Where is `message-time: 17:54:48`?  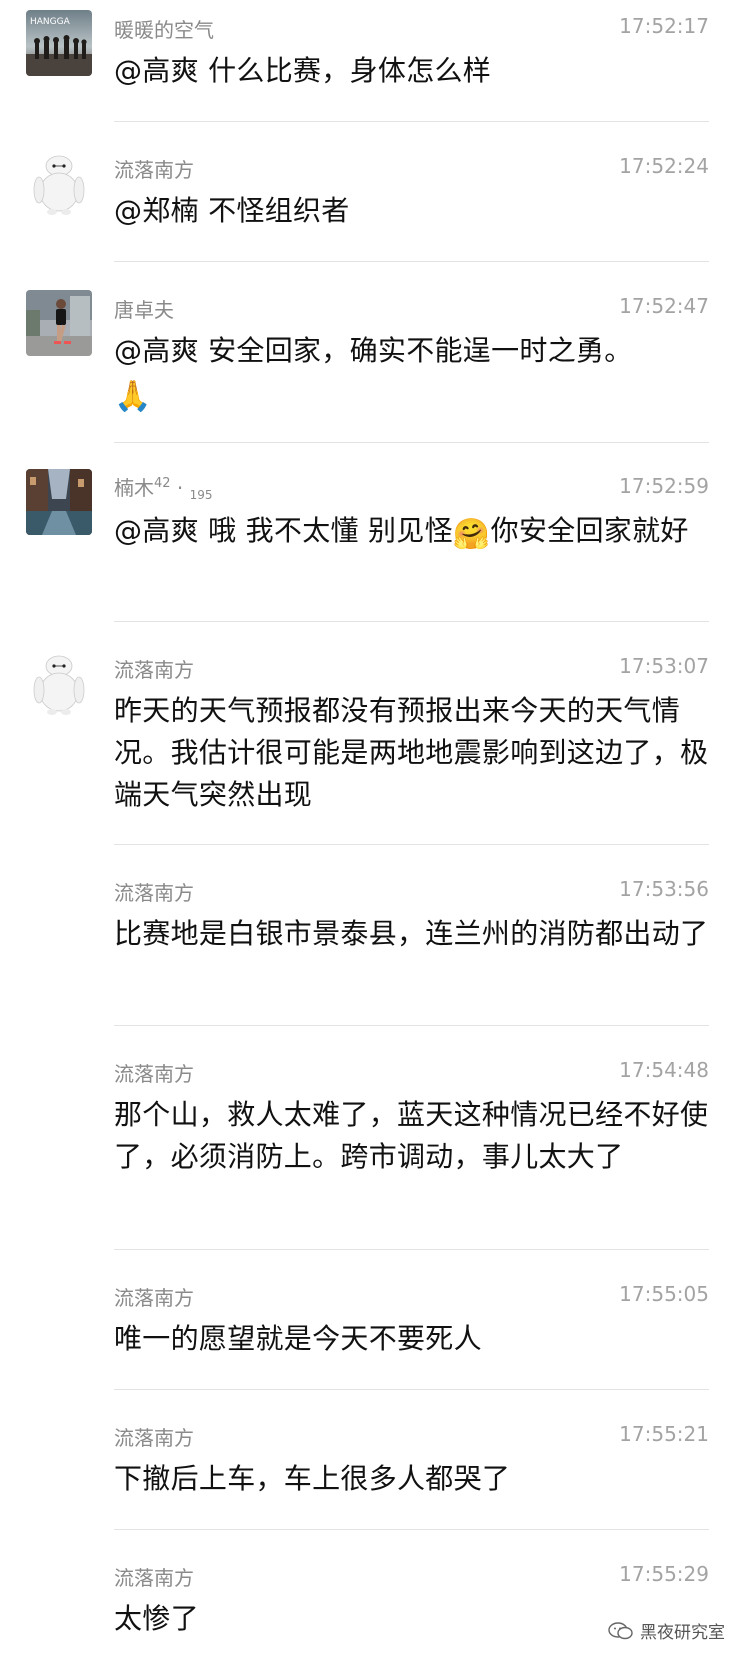
message-time: 17:54:48 is located at coordinates (664, 1070).